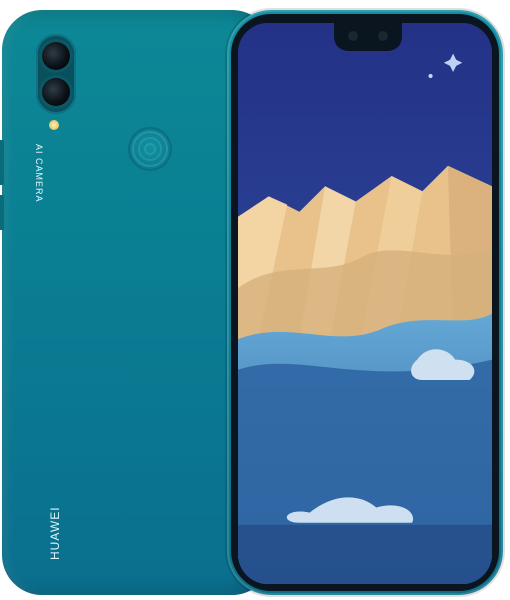  What do you see at coordinates (353, 36) in the screenshot?
I see `front-camera-icon` at bounding box center [353, 36].